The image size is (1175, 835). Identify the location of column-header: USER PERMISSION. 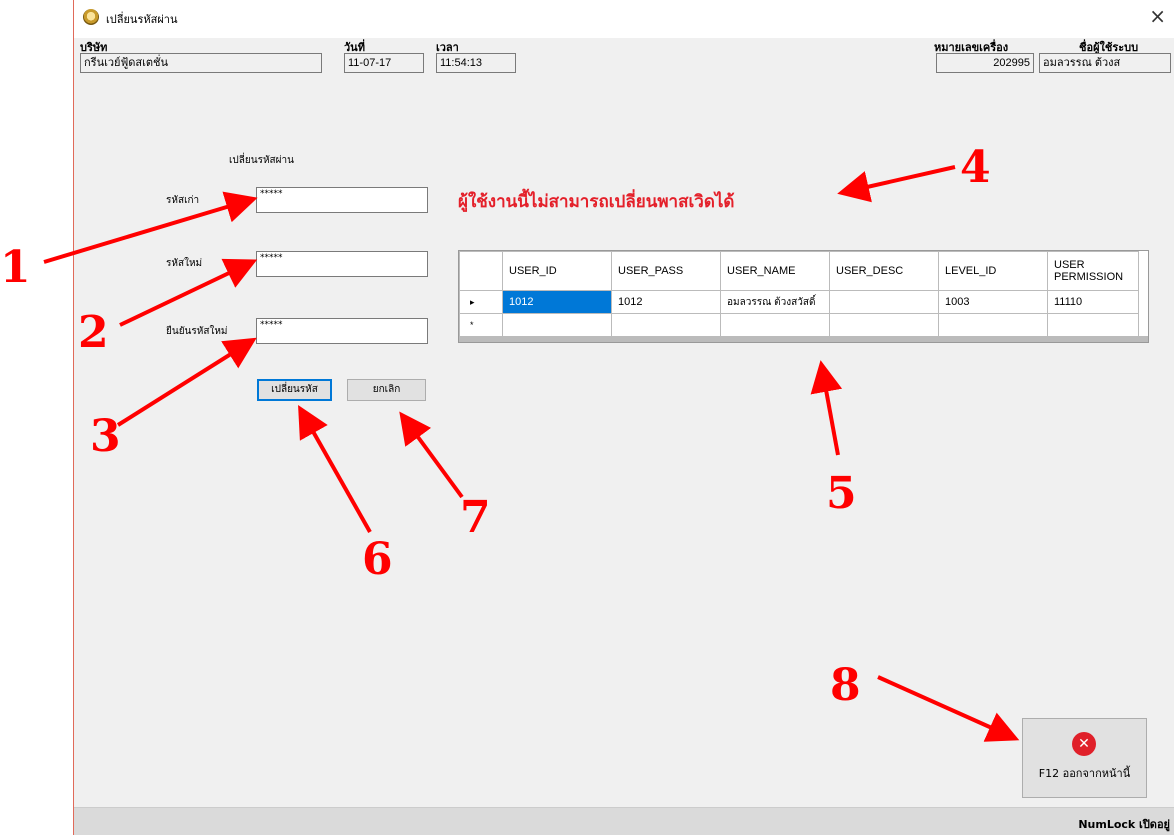
(1093, 271).